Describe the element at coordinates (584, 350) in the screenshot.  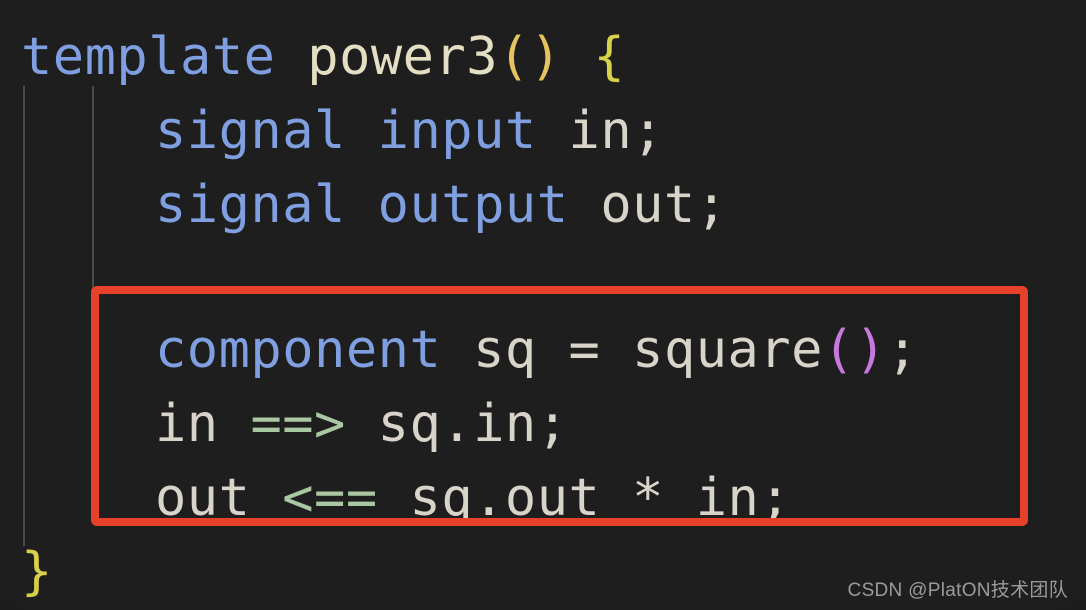
I see `token-assign-operator: =` at that location.